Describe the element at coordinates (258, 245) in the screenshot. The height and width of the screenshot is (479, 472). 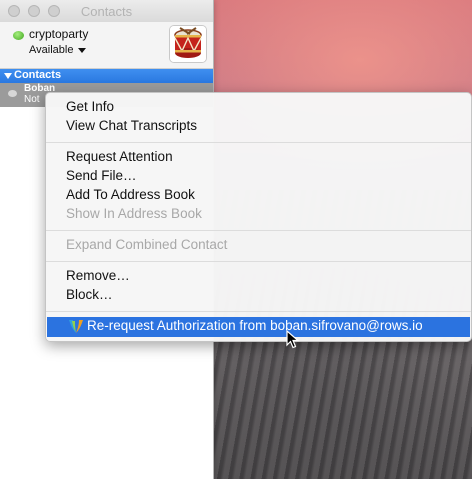
I see `menu-item-expand-combined-contact: Expand Combined Contact` at that location.